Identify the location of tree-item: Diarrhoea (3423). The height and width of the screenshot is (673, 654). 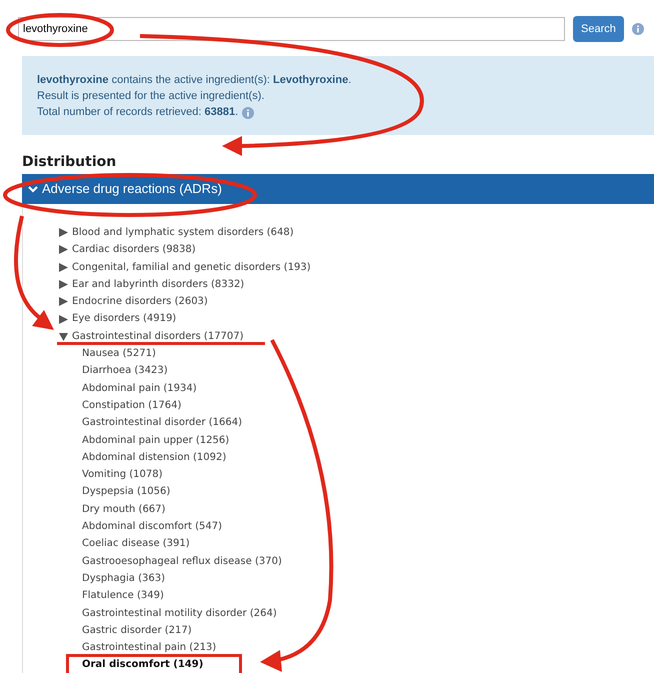
(125, 370).